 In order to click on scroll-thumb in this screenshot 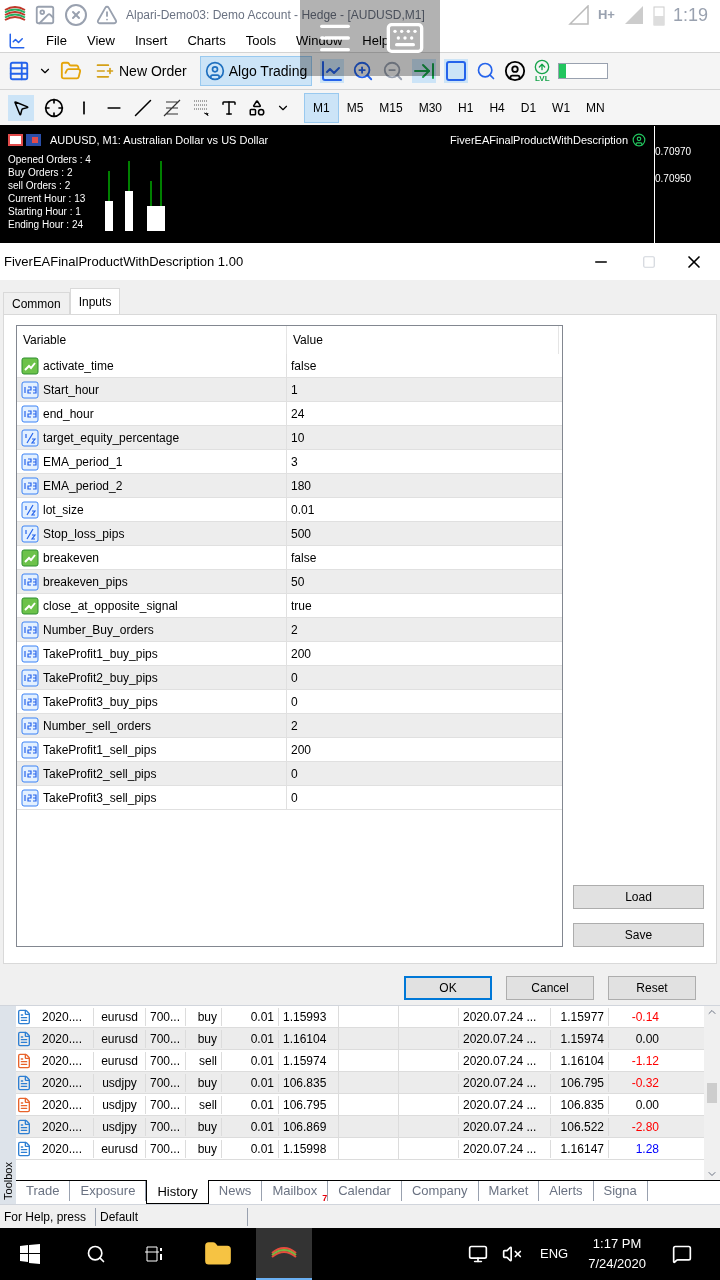, I will do `click(712, 1093)`.